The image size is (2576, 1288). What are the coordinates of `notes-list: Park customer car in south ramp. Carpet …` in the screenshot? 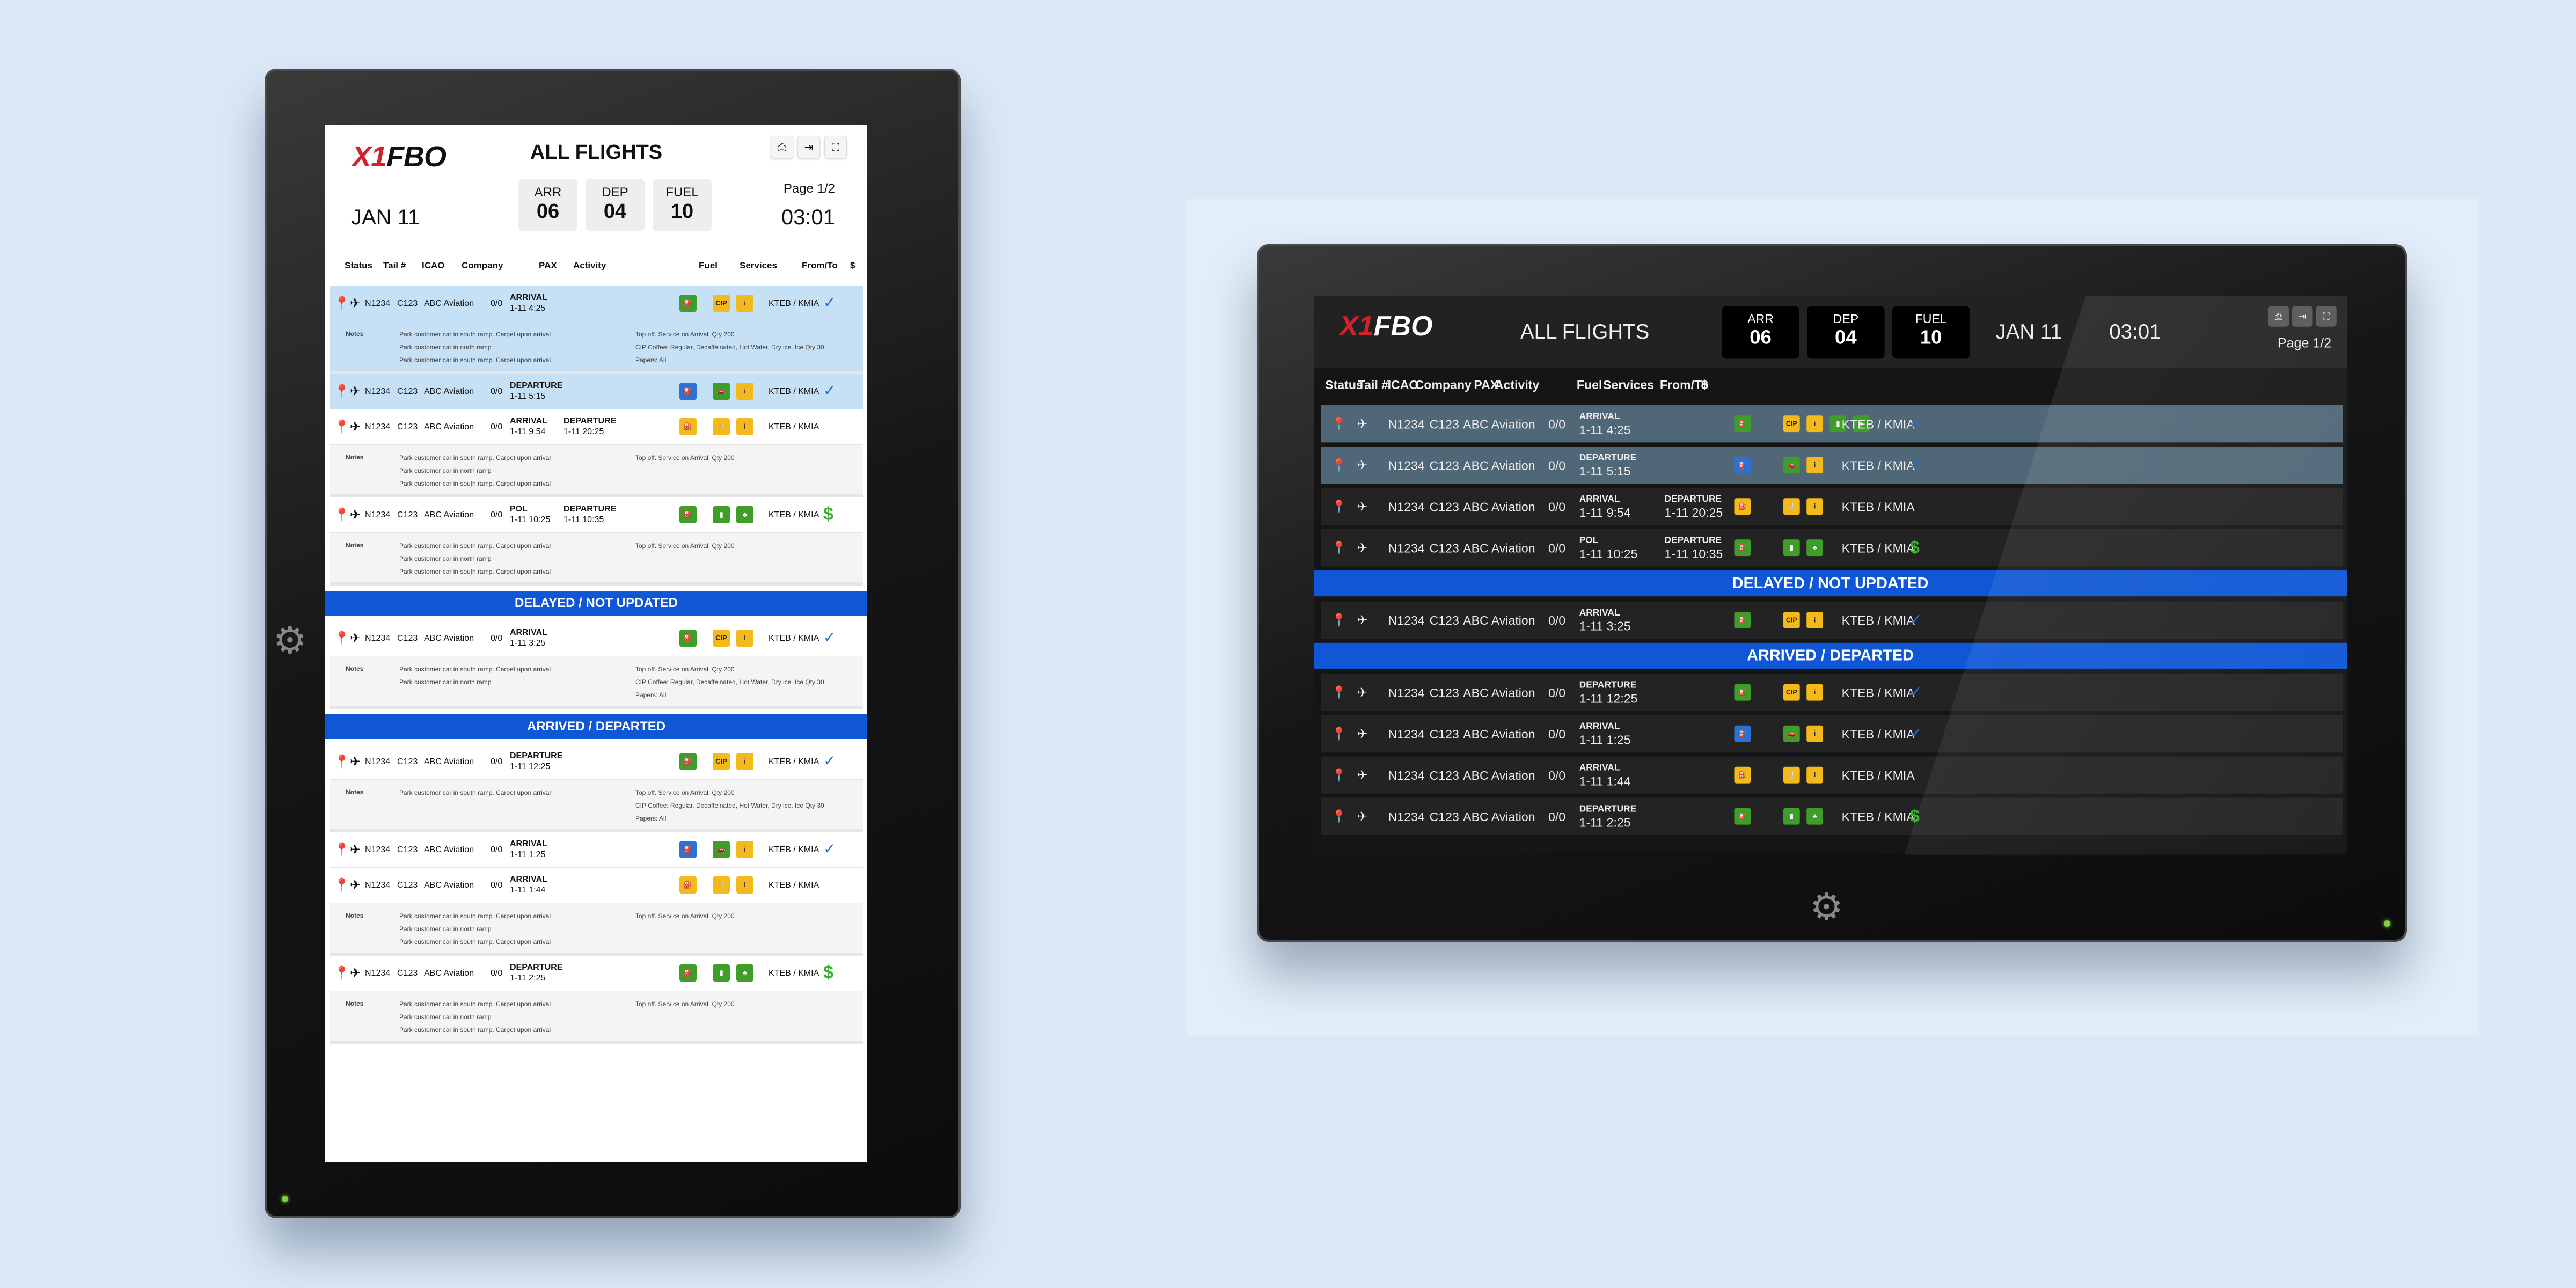 It's located at (475, 347).